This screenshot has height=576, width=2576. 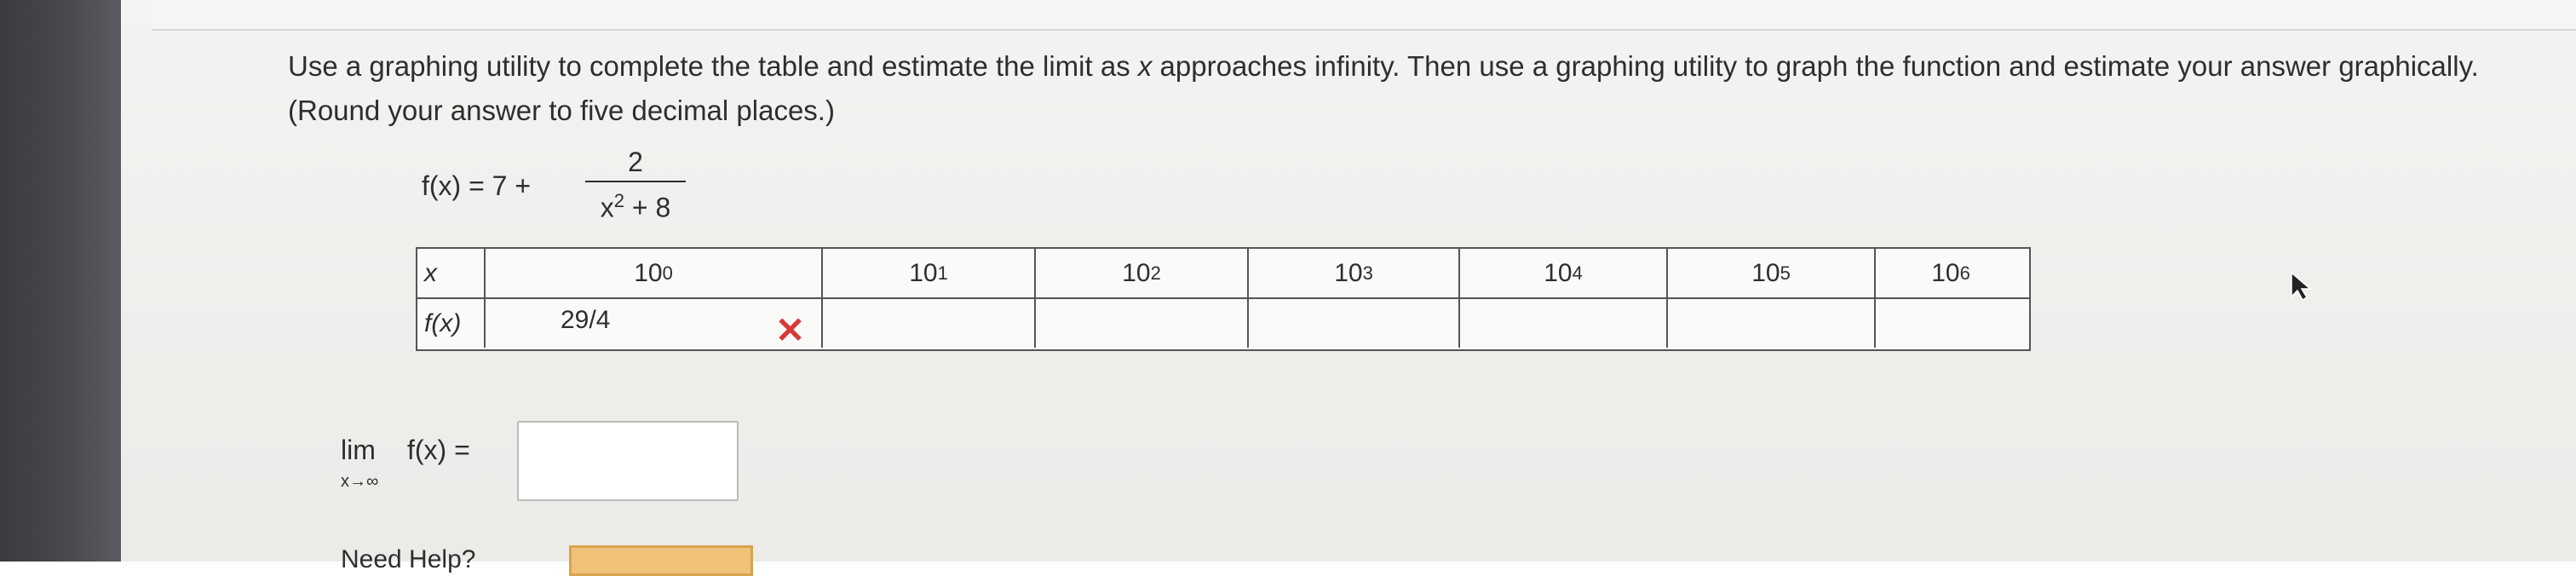 I want to click on fraction-bar, so click(x=636, y=182).